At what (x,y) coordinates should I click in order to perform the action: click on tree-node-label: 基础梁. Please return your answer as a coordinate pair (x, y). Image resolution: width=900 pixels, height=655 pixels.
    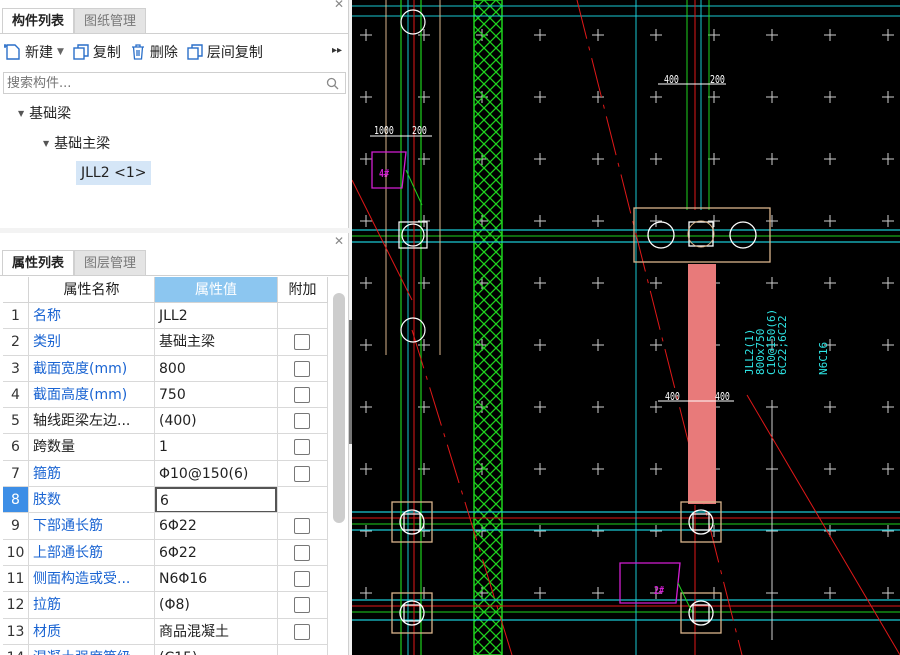
    Looking at the image, I should click on (50, 114).